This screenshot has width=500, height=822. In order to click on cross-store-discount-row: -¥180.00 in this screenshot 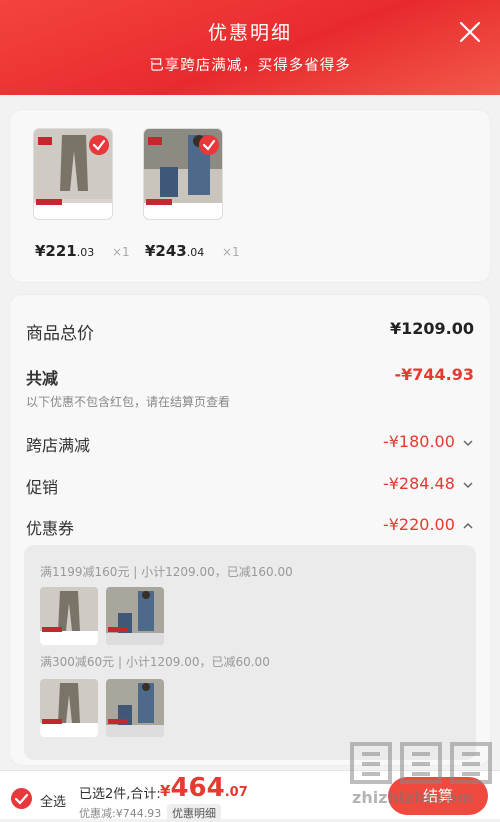, I will do `click(428, 441)`.